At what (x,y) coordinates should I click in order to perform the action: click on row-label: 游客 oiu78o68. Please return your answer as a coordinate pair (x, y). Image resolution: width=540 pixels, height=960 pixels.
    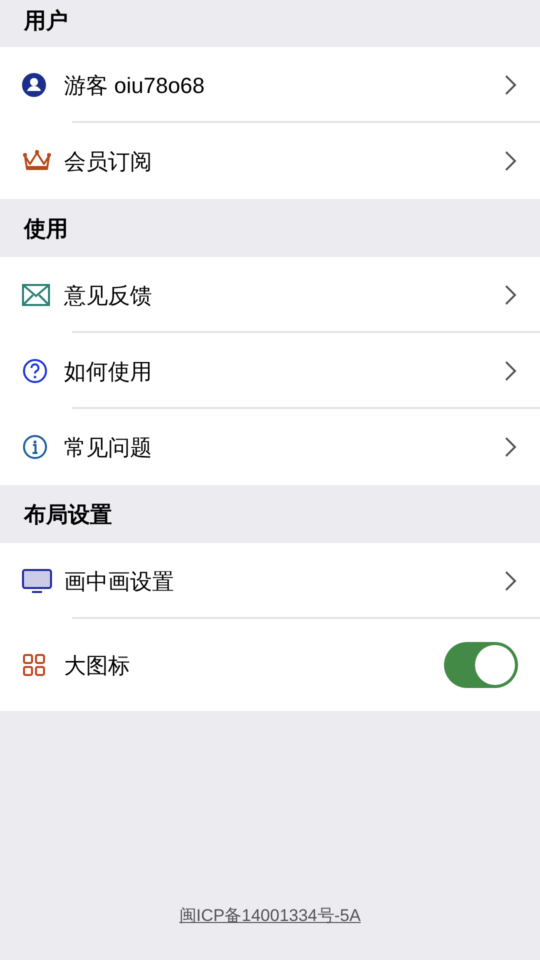
    Looking at the image, I should click on (135, 86).